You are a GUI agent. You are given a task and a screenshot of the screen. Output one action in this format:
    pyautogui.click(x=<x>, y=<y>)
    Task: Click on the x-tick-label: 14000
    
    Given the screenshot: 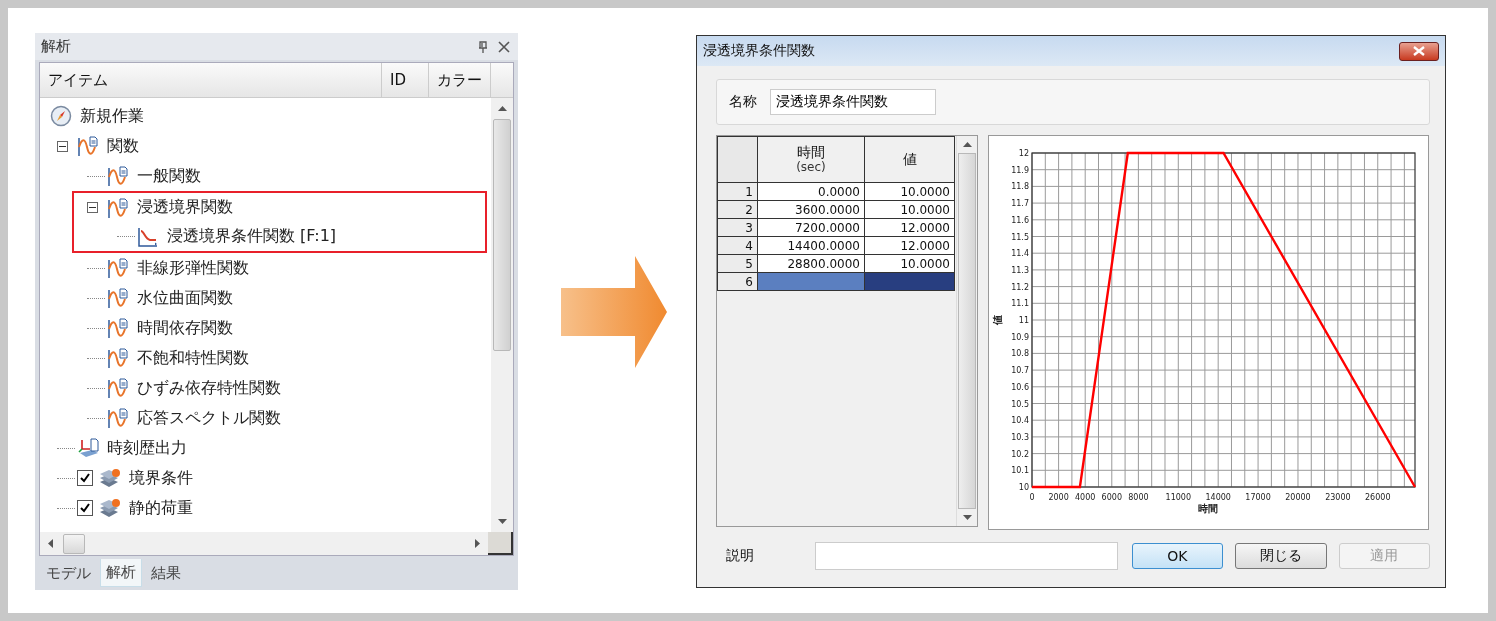 What is the action you would take?
    pyautogui.click(x=1218, y=497)
    